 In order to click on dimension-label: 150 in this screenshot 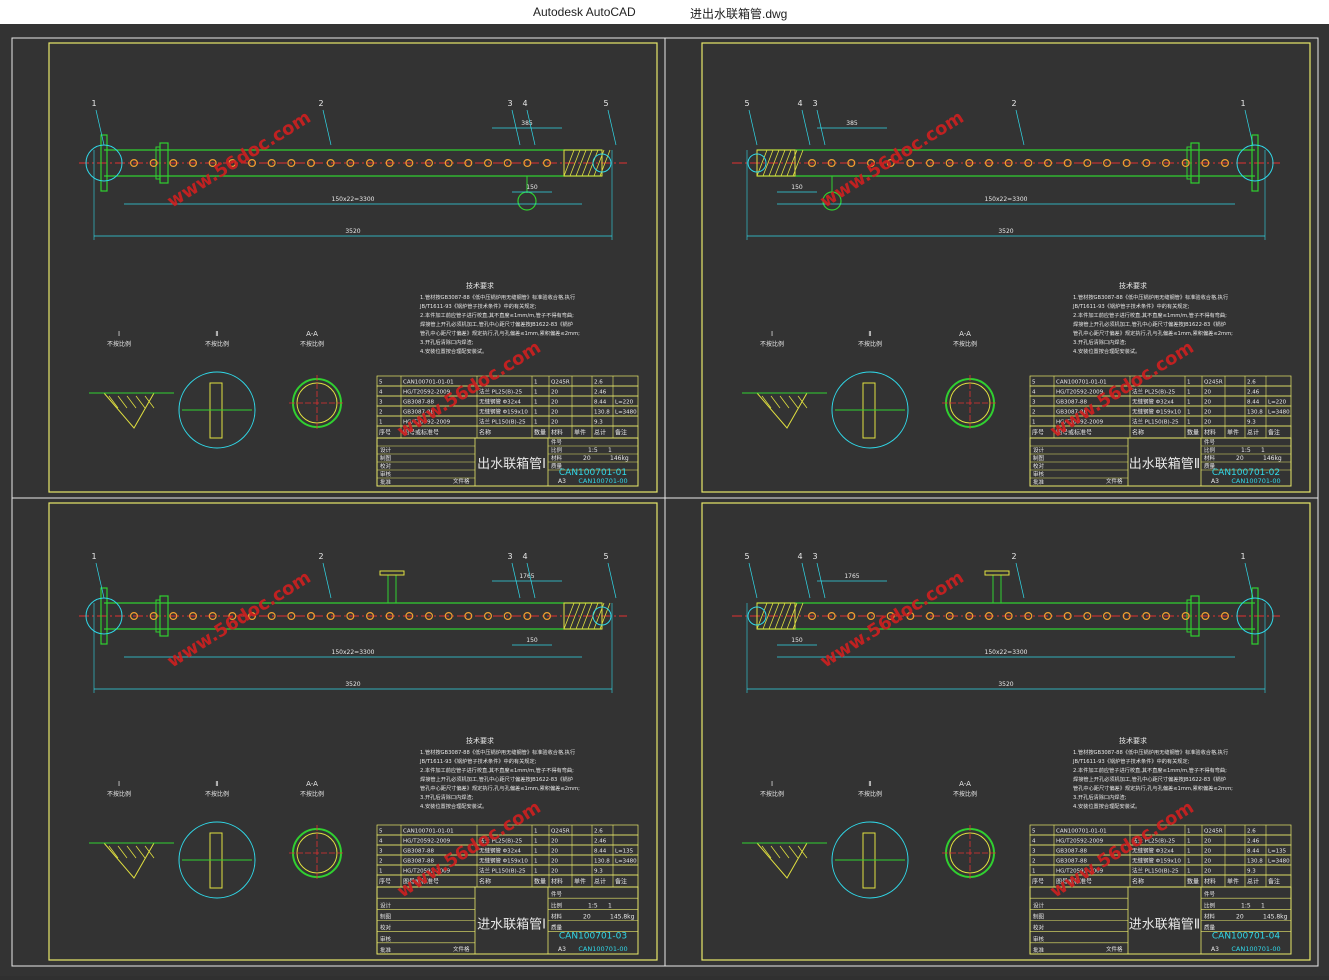, I will do `click(532, 187)`.